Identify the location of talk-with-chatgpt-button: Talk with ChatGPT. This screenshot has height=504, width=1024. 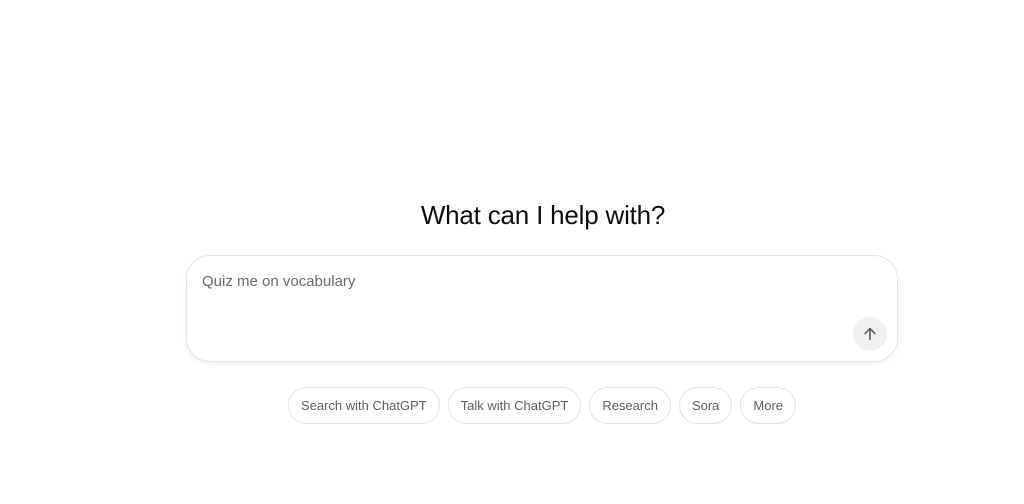
(514, 405).